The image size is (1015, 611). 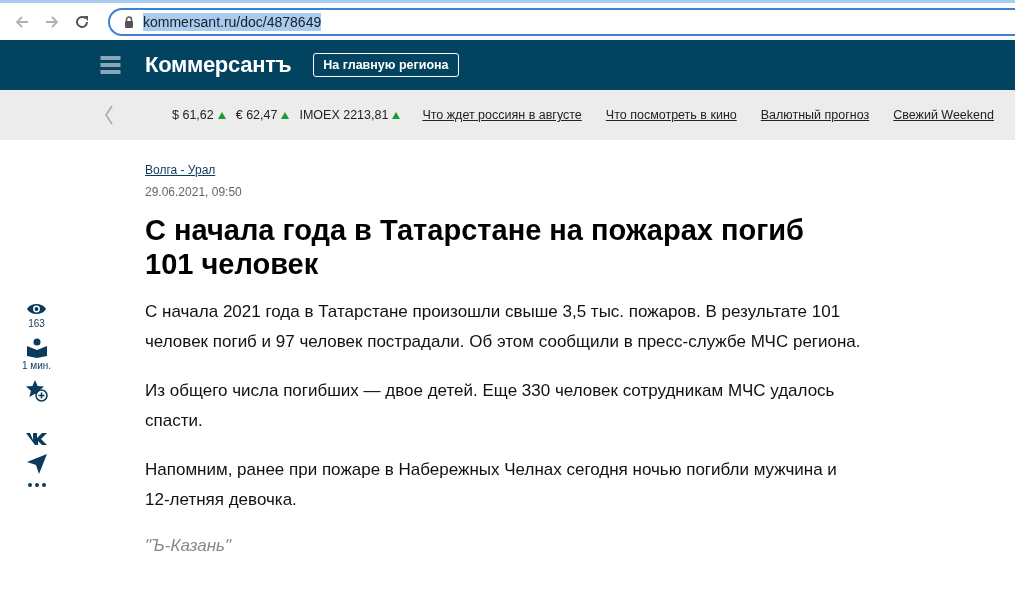 What do you see at coordinates (815, 115) in the screenshot?
I see `ticker-link: Валютный прогноз` at bounding box center [815, 115].